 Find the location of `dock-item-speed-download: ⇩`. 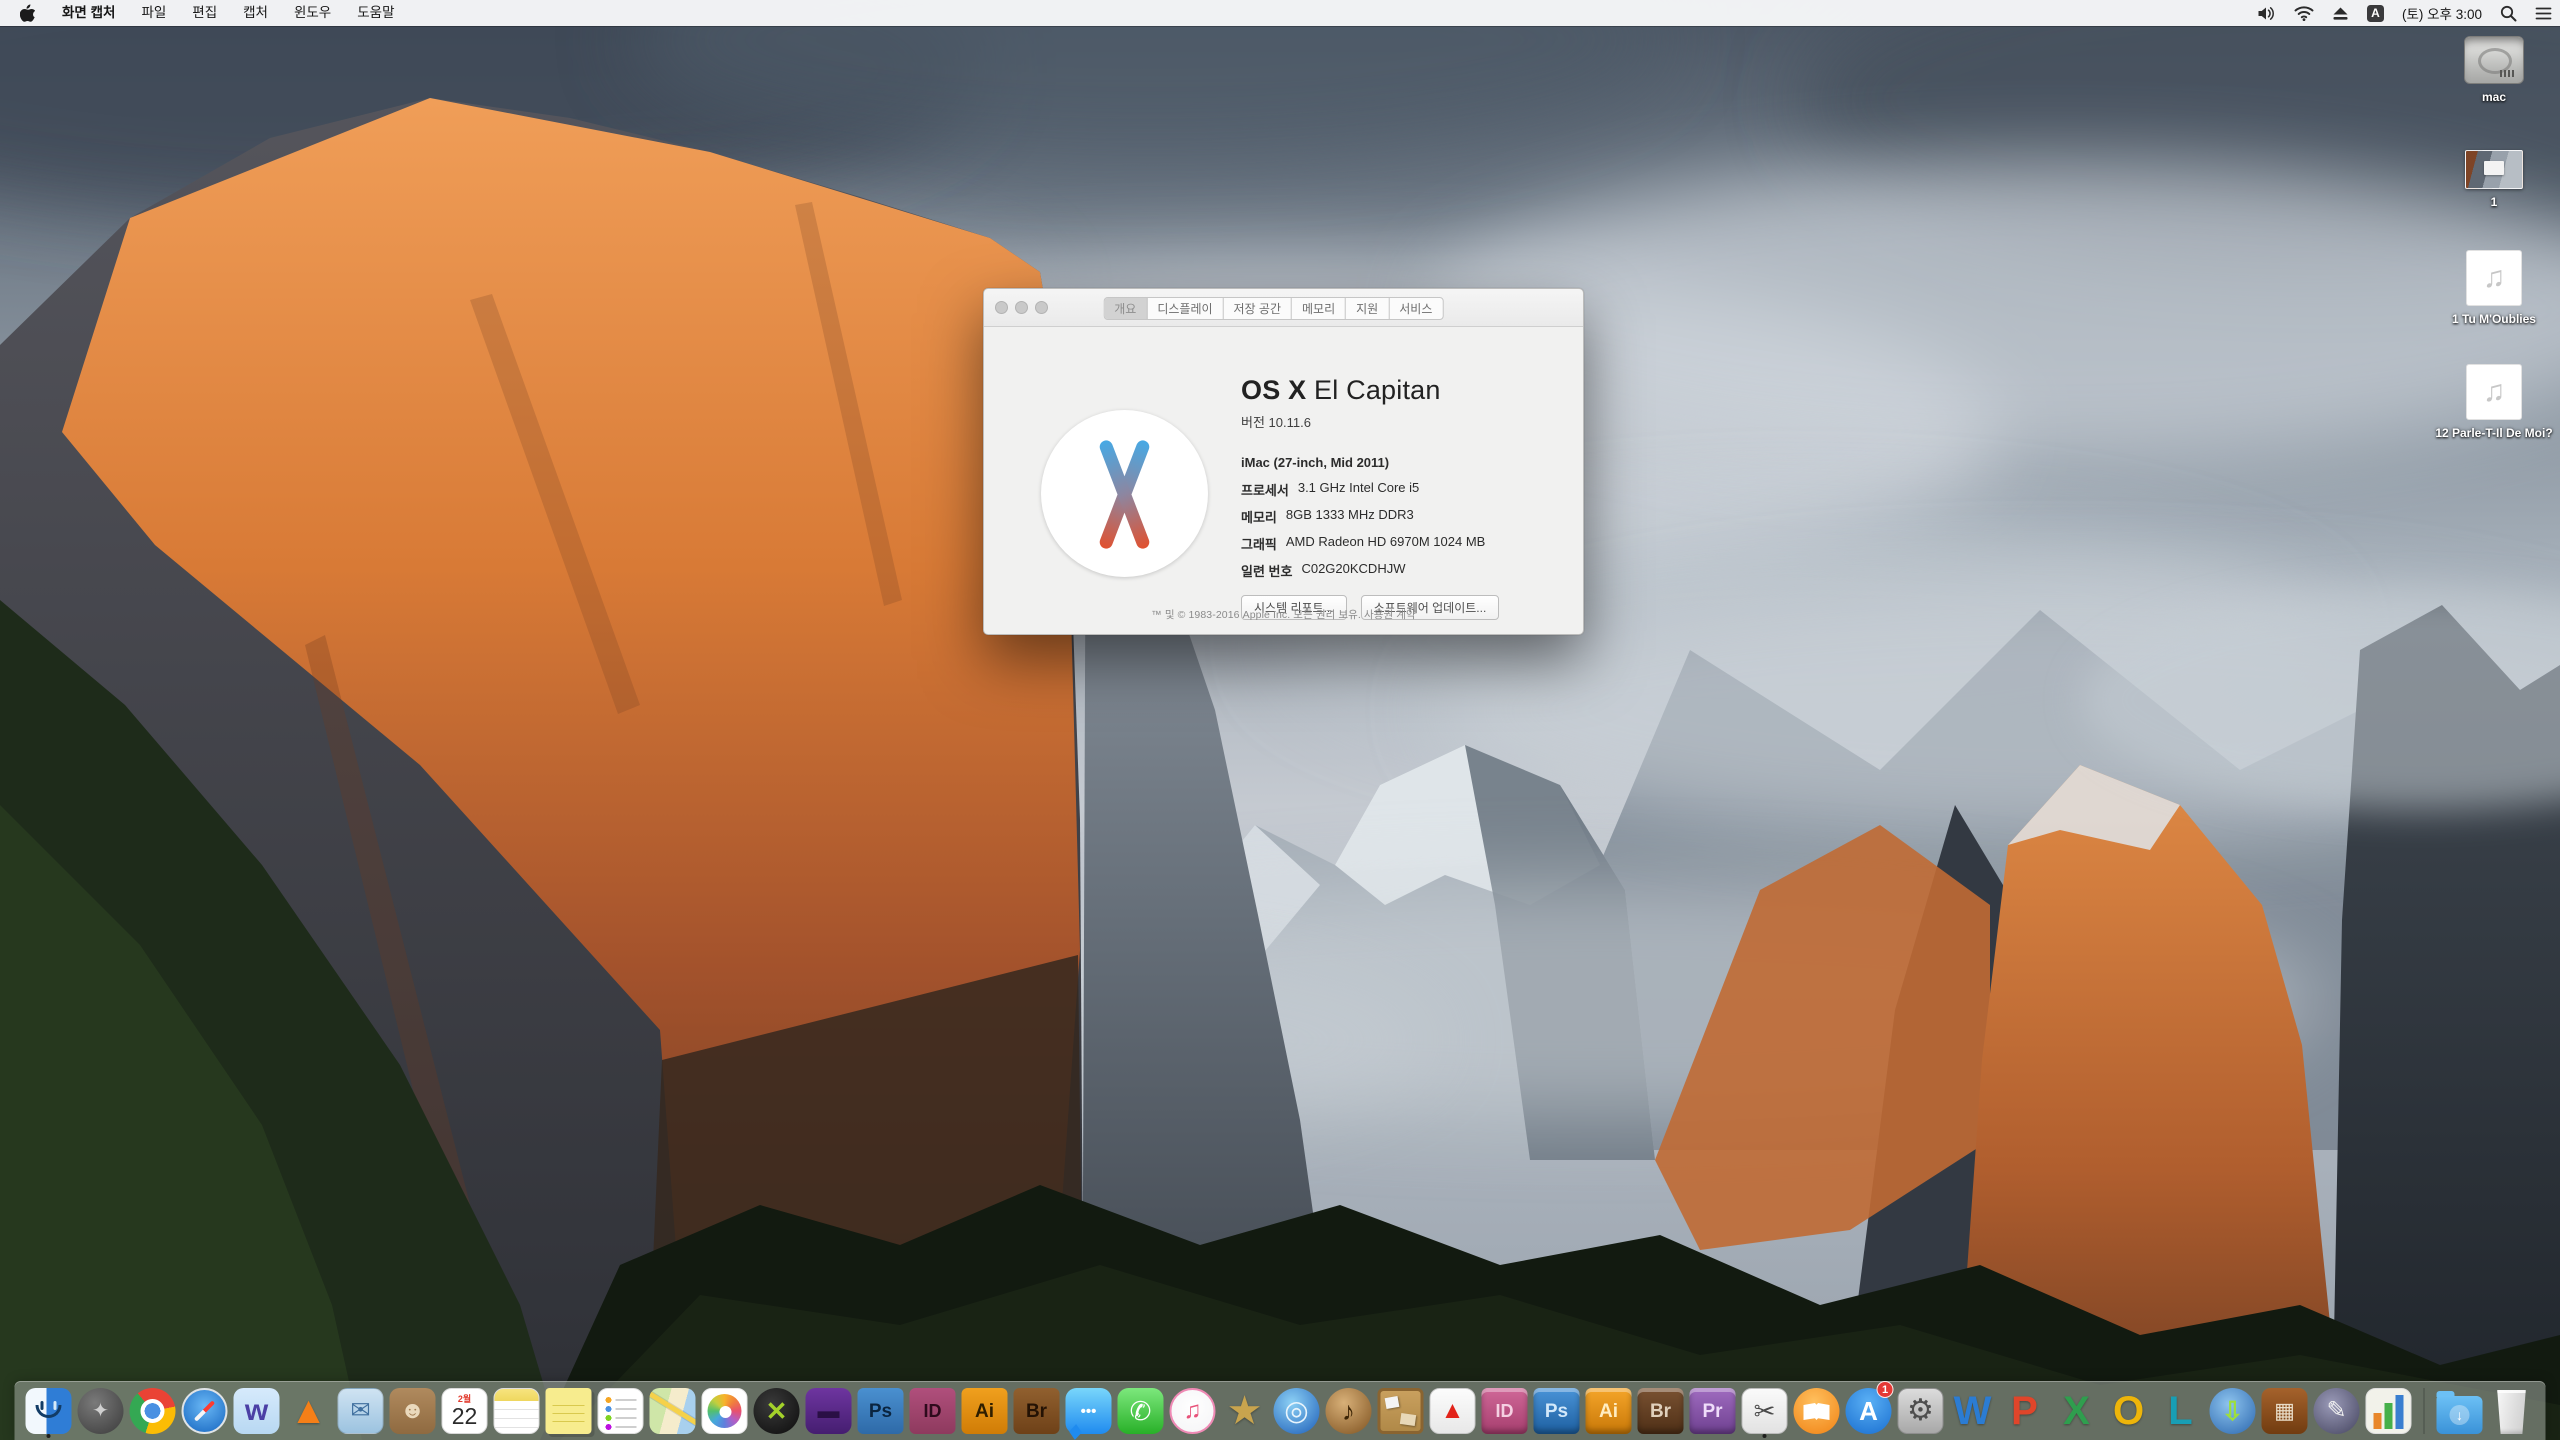

dock-item-speed-download: ⇩ is located at coordinates (2233, 1411).